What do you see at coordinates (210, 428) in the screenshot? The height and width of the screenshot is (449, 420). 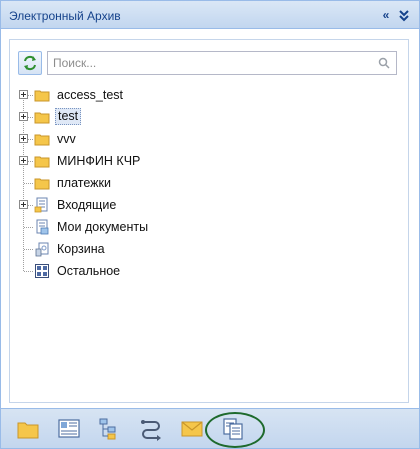 I see `navigation-toolbar` at bounding box center [210, 428].